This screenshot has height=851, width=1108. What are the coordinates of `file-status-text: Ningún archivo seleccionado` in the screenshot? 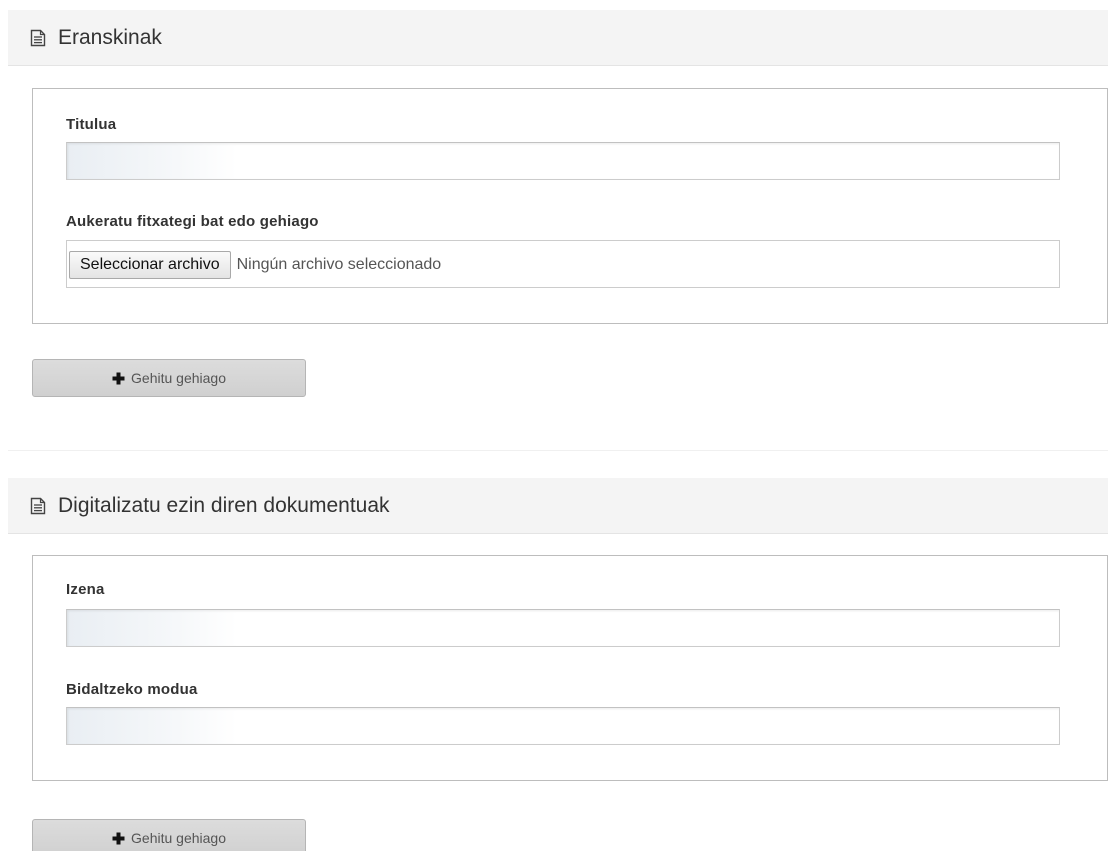 It's located at (339, 264).